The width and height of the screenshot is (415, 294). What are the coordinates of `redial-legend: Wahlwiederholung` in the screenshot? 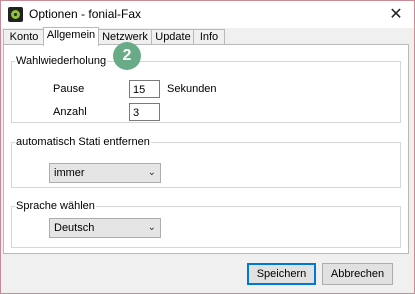 It's located at (61, 61).